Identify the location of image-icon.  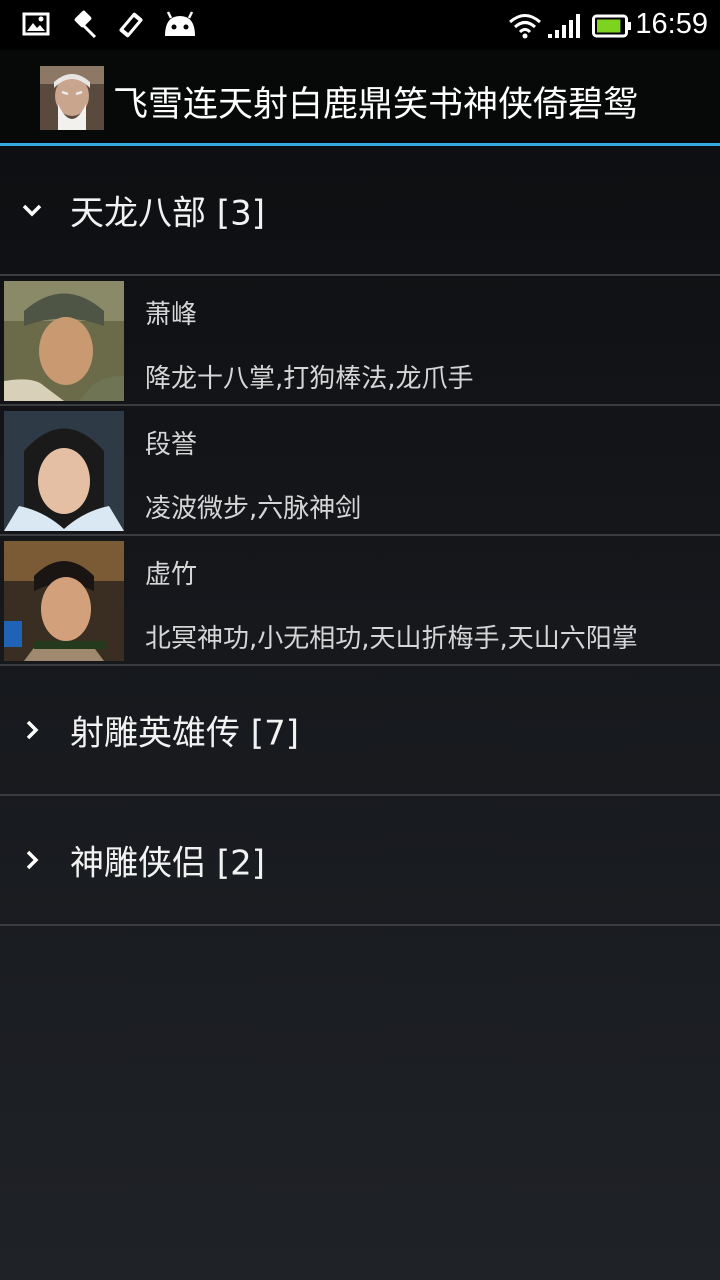
(36, 26).